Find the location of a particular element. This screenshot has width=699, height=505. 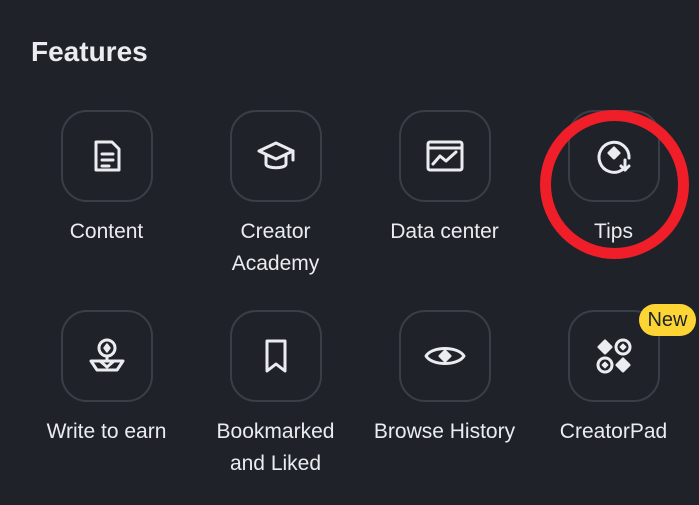

creator-pad-icon is located at coordinates (613, 356).